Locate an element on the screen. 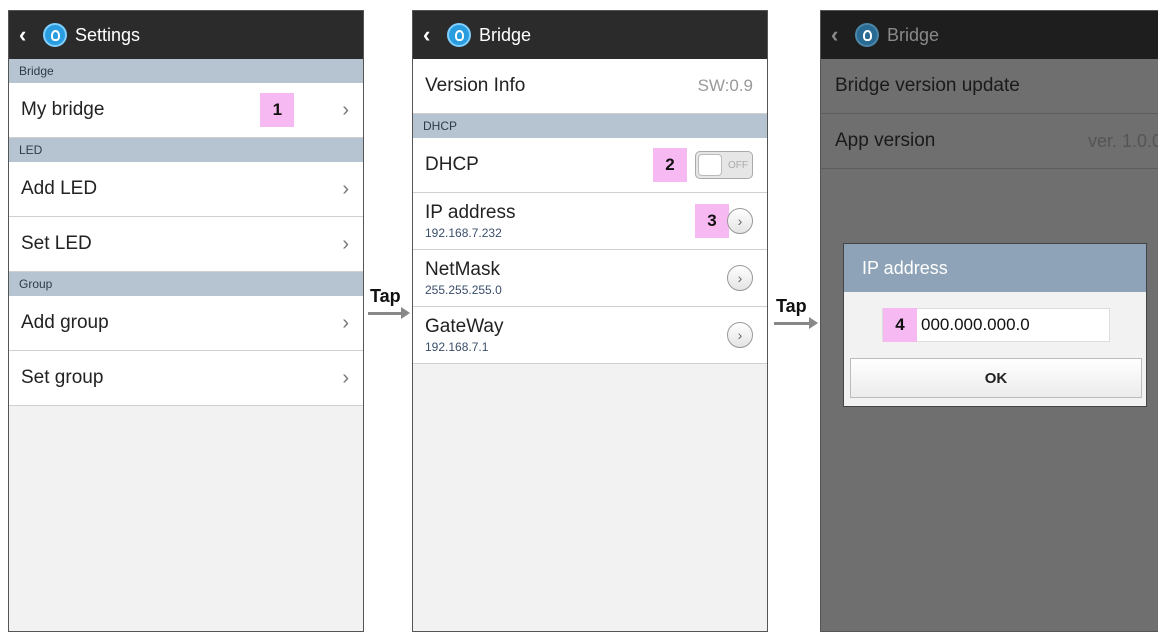 Image resolution: width=1158 pixels, height=632 pixels. bridge-version-update-row: Bridge version update is located at coordinates (989, 86).